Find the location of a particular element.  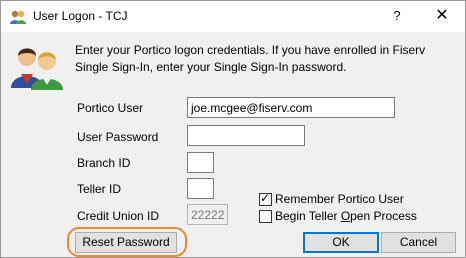

window-title: User Logon - TCJ is located at coordinates (80, 16).